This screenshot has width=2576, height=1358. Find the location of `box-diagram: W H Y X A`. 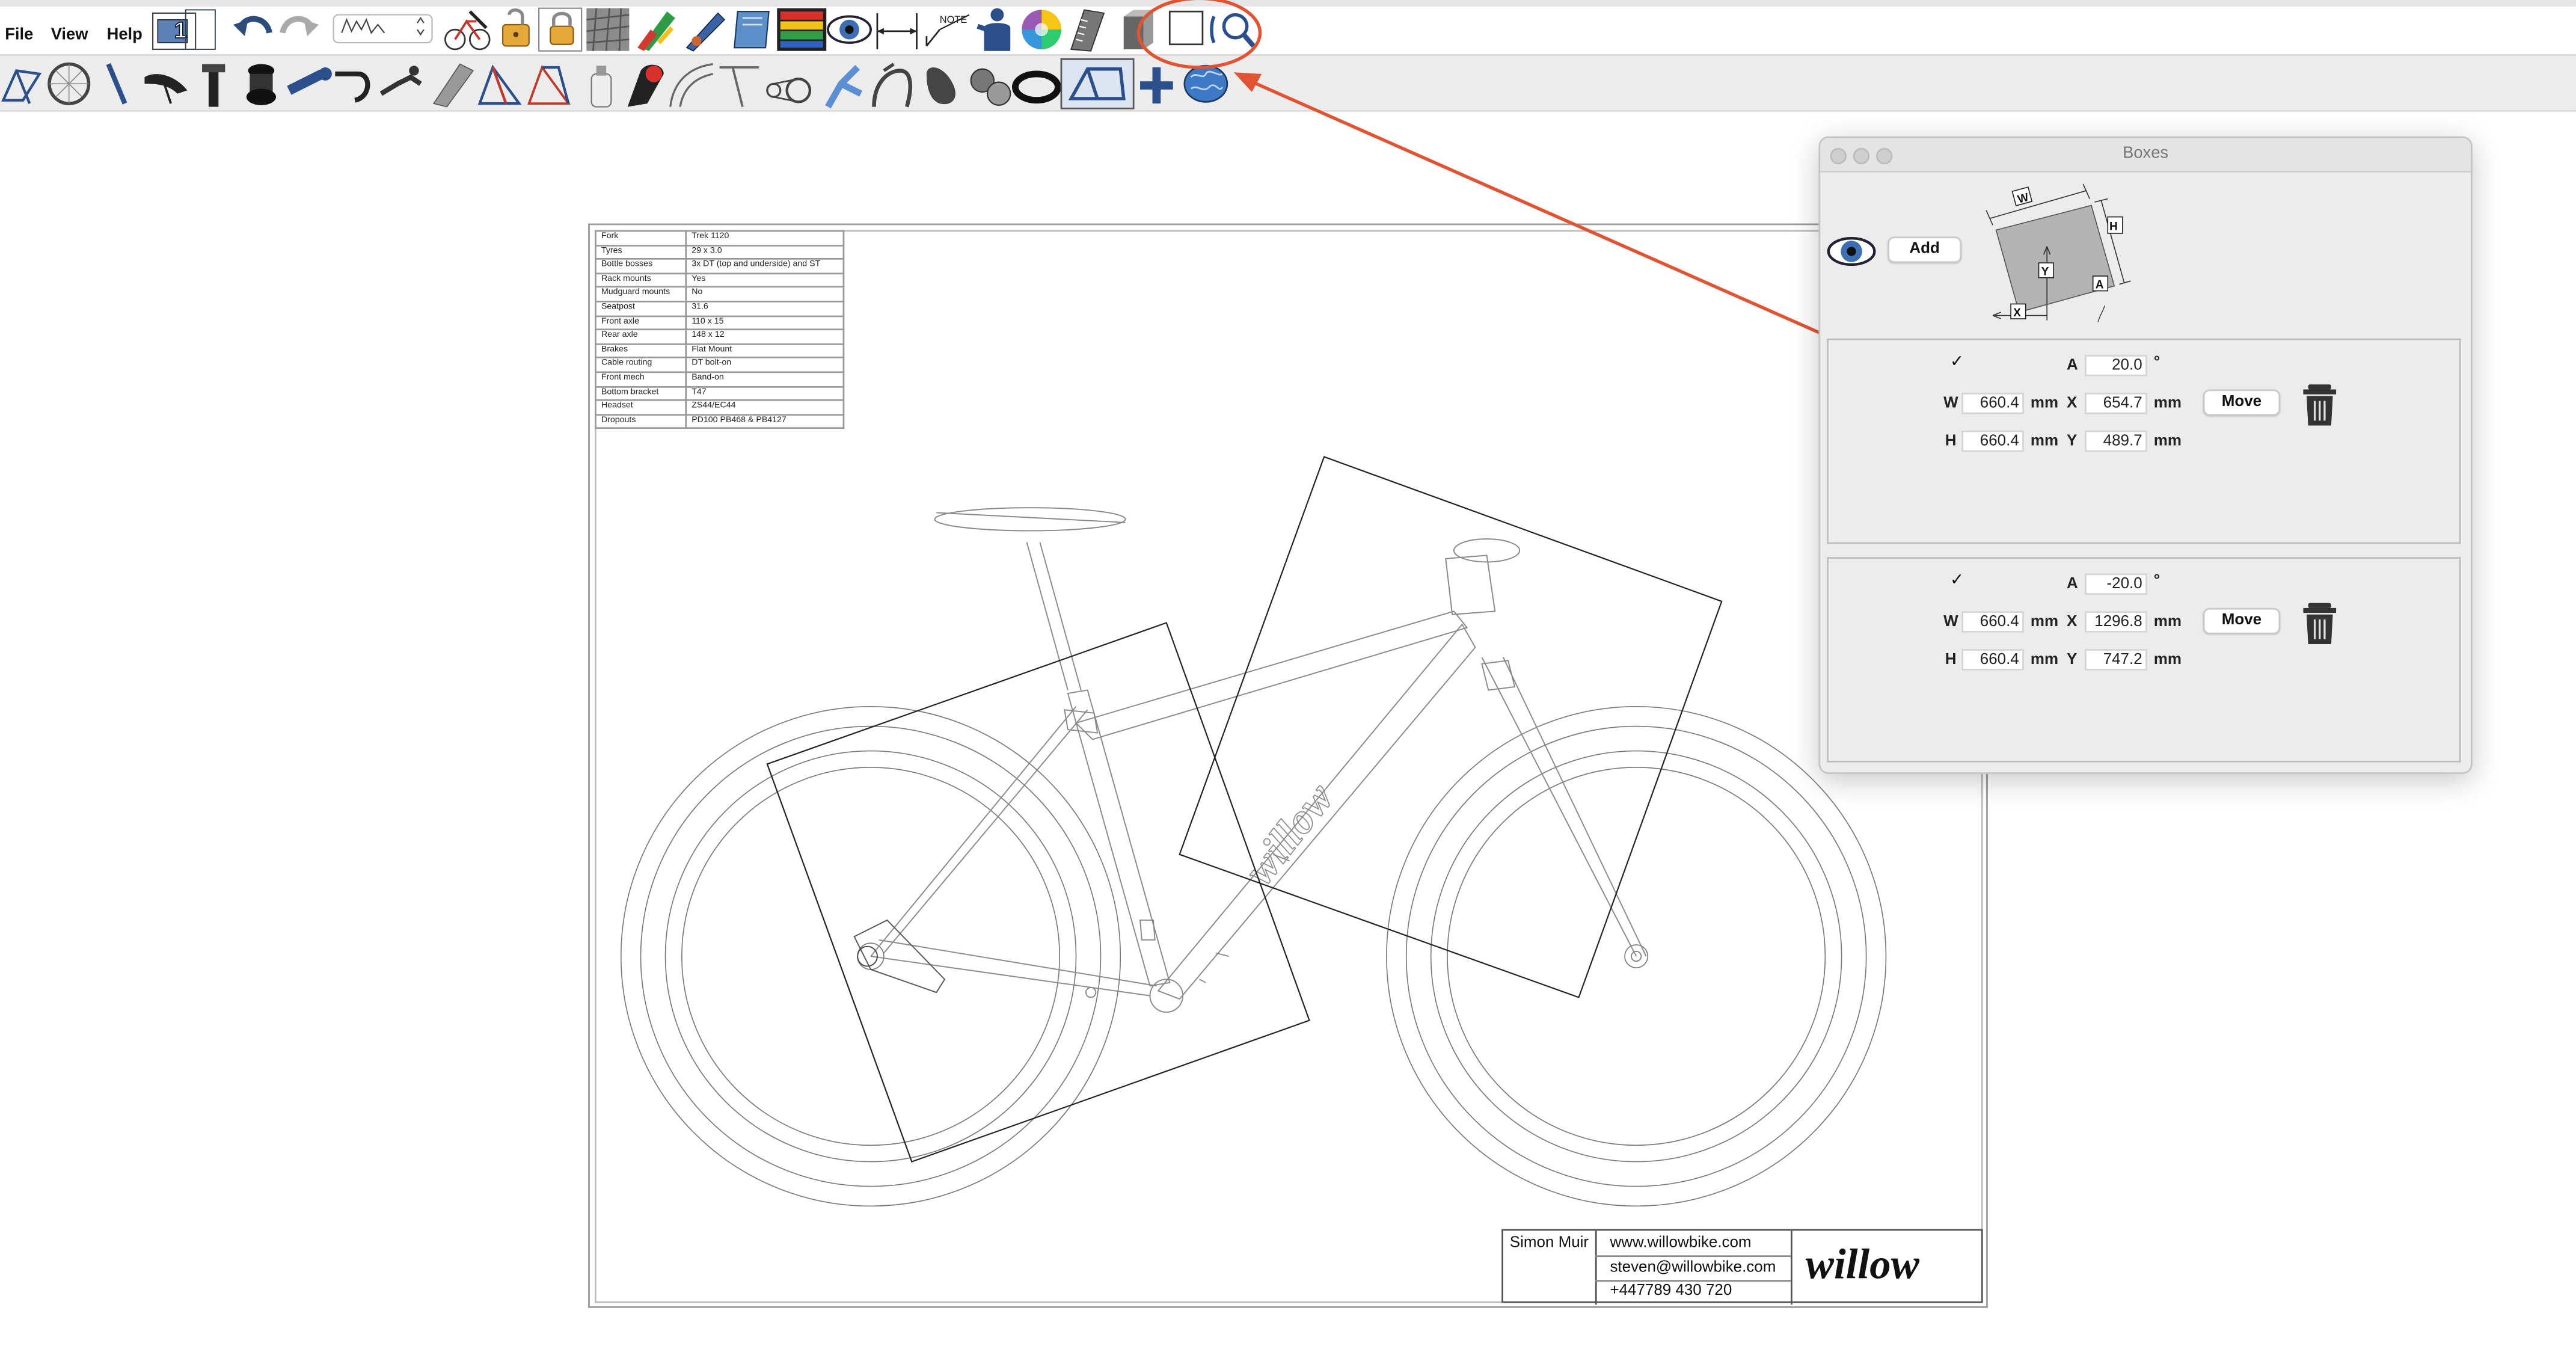

box-diagram: W H Y X A is located at coordinates (2058, 253).